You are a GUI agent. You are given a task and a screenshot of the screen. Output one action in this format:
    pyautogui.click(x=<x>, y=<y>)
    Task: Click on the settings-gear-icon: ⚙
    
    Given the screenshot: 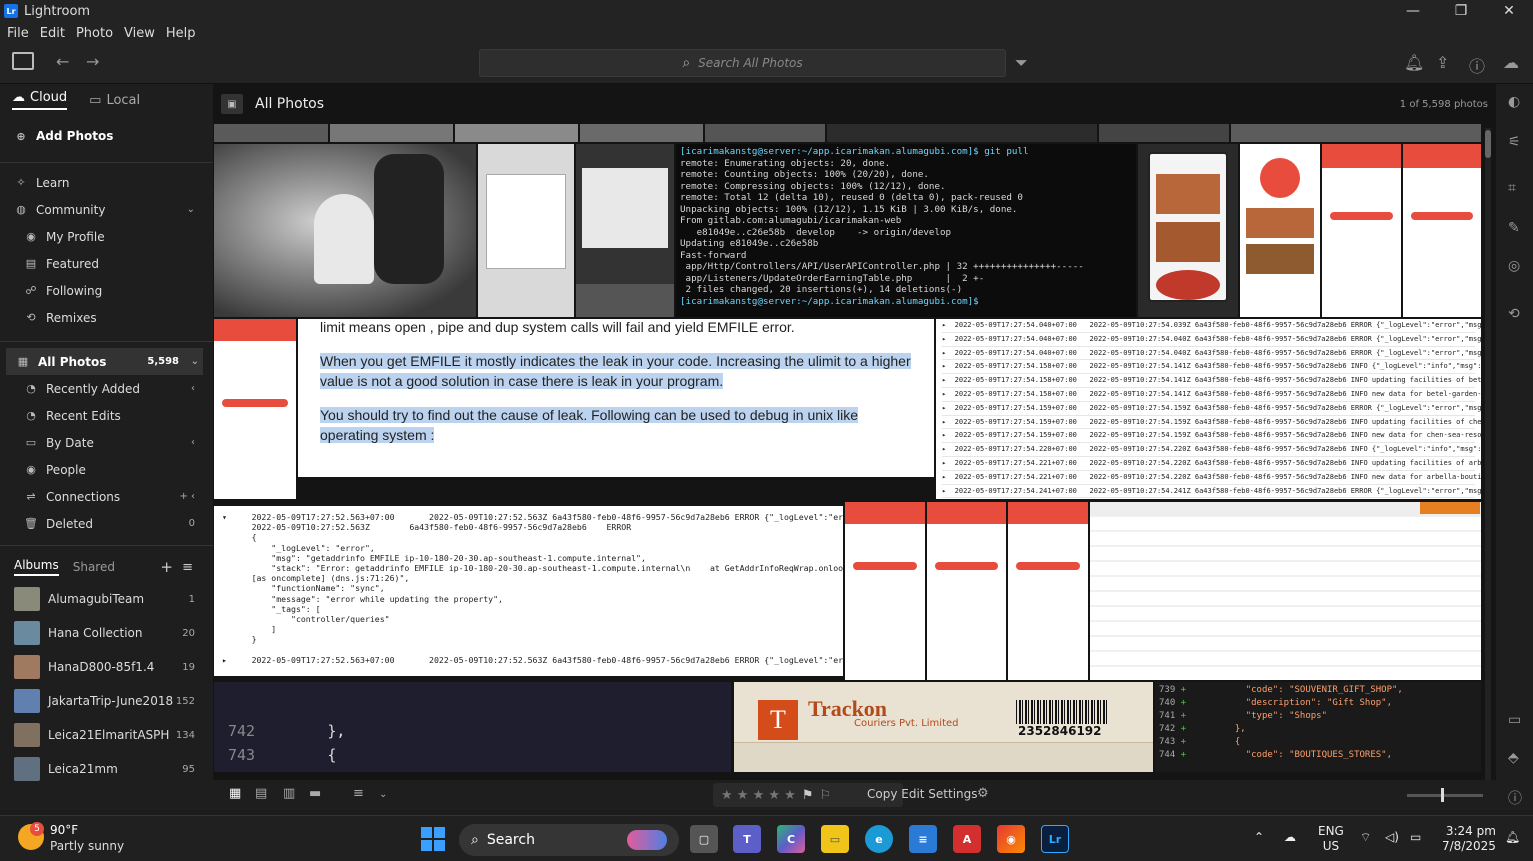 What is the action you would take?
    pyautogui.click(x=983, y=793)
    